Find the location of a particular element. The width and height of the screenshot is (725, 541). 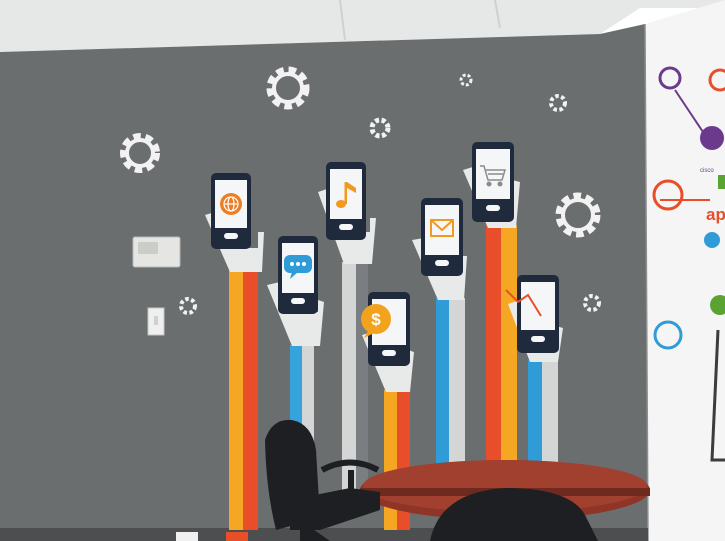

phone-globe is located at coordinates (231, 211).